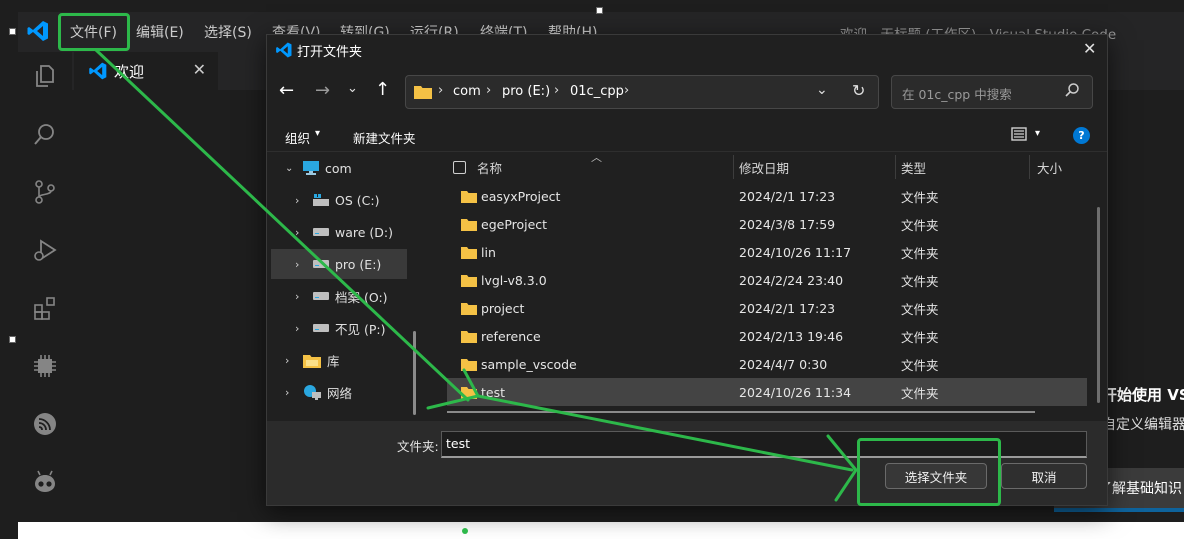 Image resolution: width=1184 pixels, height=539 pixels. I want to click on tree-item-ware-d: › ware (D:), so click(339, 232).